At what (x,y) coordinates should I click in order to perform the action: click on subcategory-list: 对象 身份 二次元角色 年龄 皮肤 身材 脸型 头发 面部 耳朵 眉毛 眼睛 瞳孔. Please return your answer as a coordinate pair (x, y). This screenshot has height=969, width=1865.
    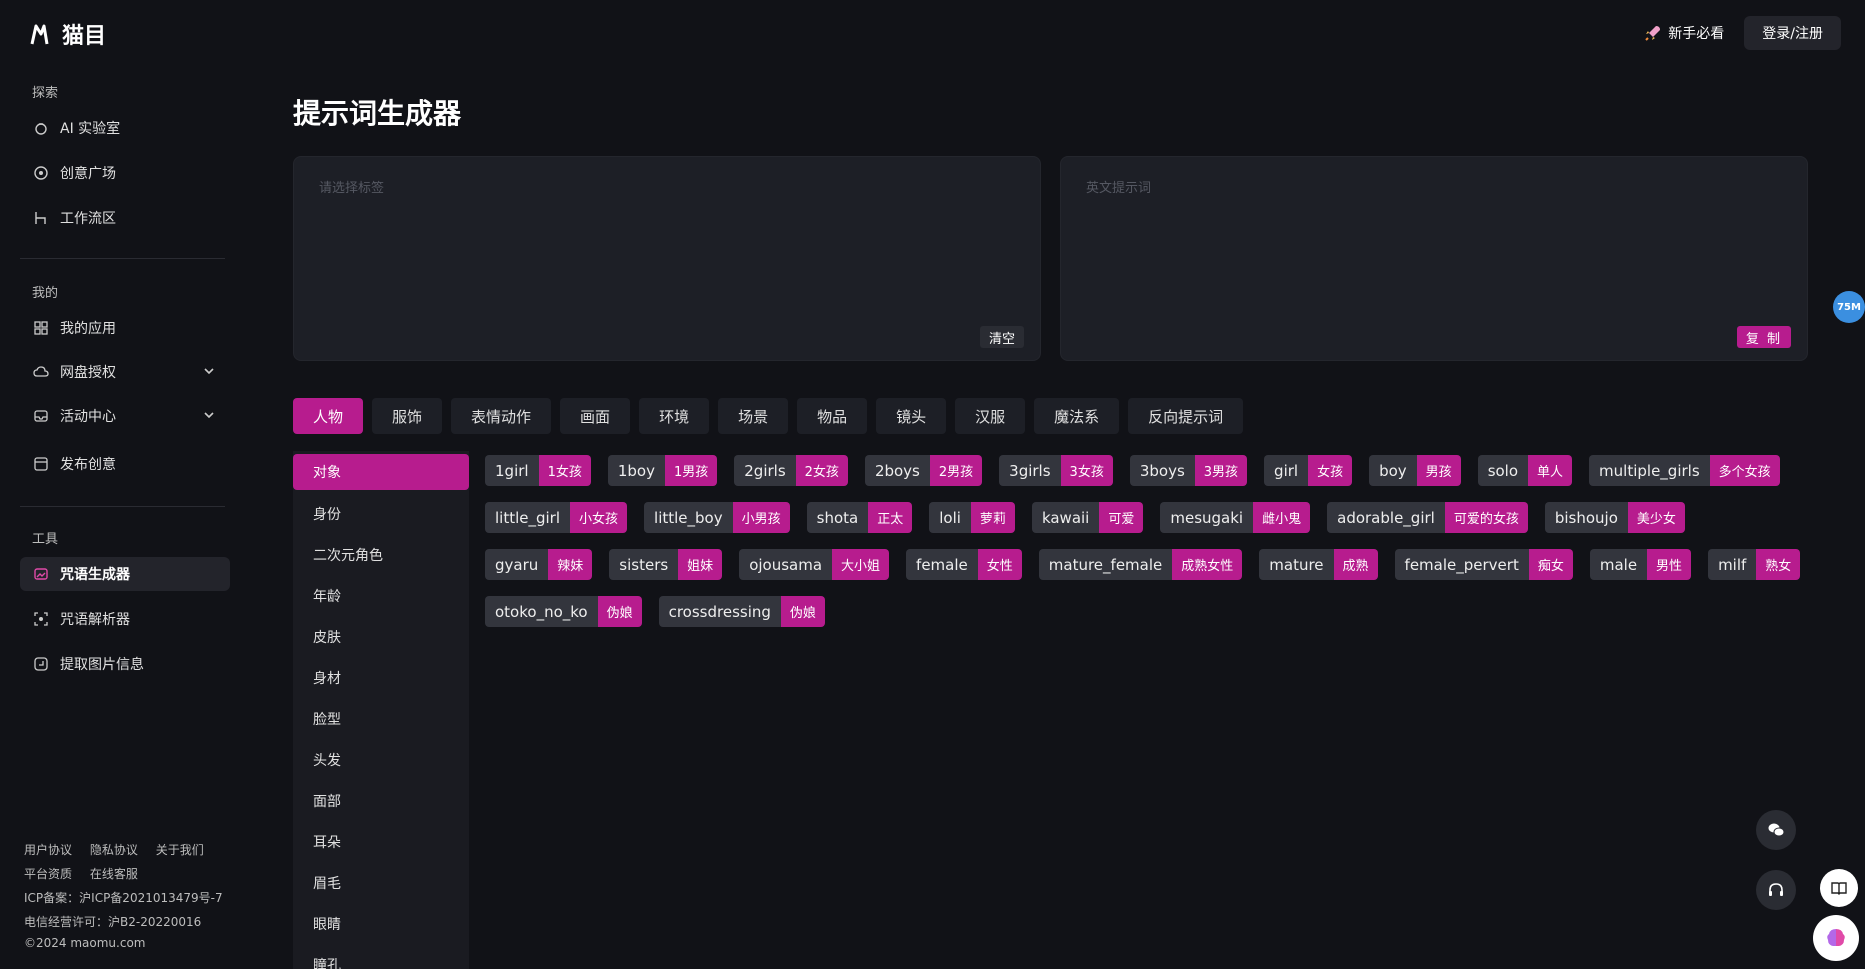
    Looking at the image, I should click on (381, 710).